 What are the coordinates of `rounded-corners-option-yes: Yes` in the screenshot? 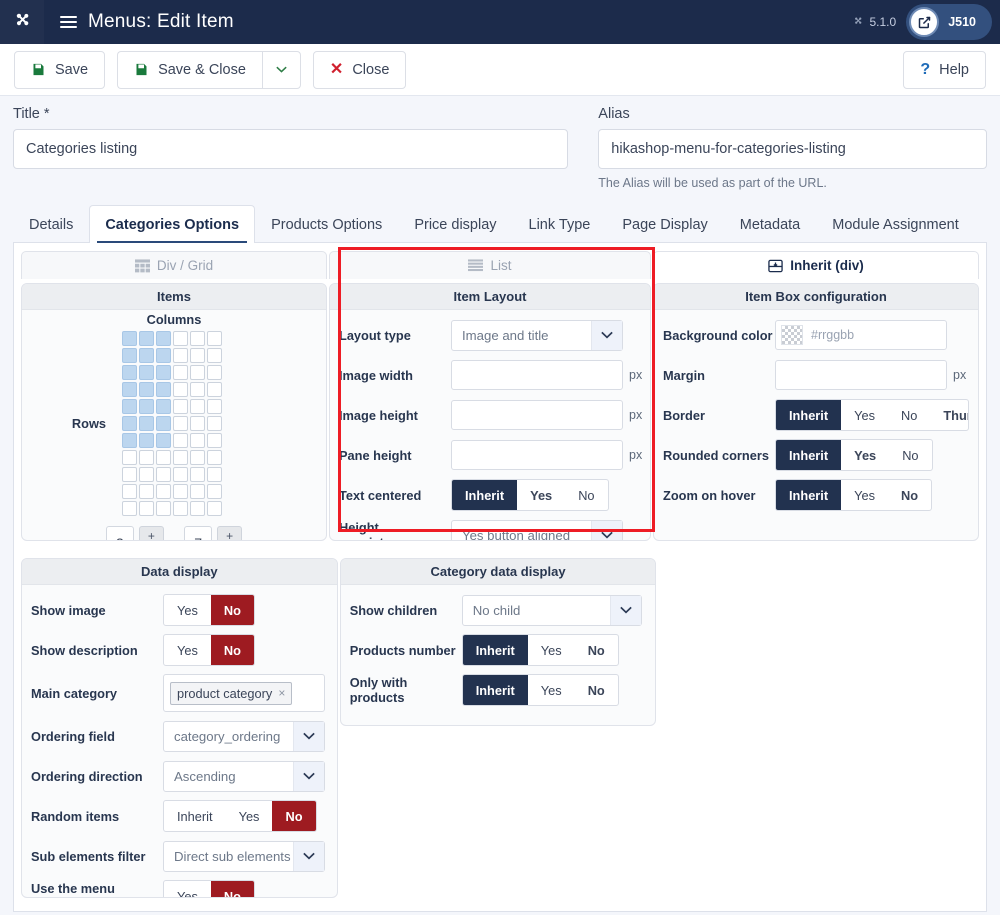 It's located at (865, 455).